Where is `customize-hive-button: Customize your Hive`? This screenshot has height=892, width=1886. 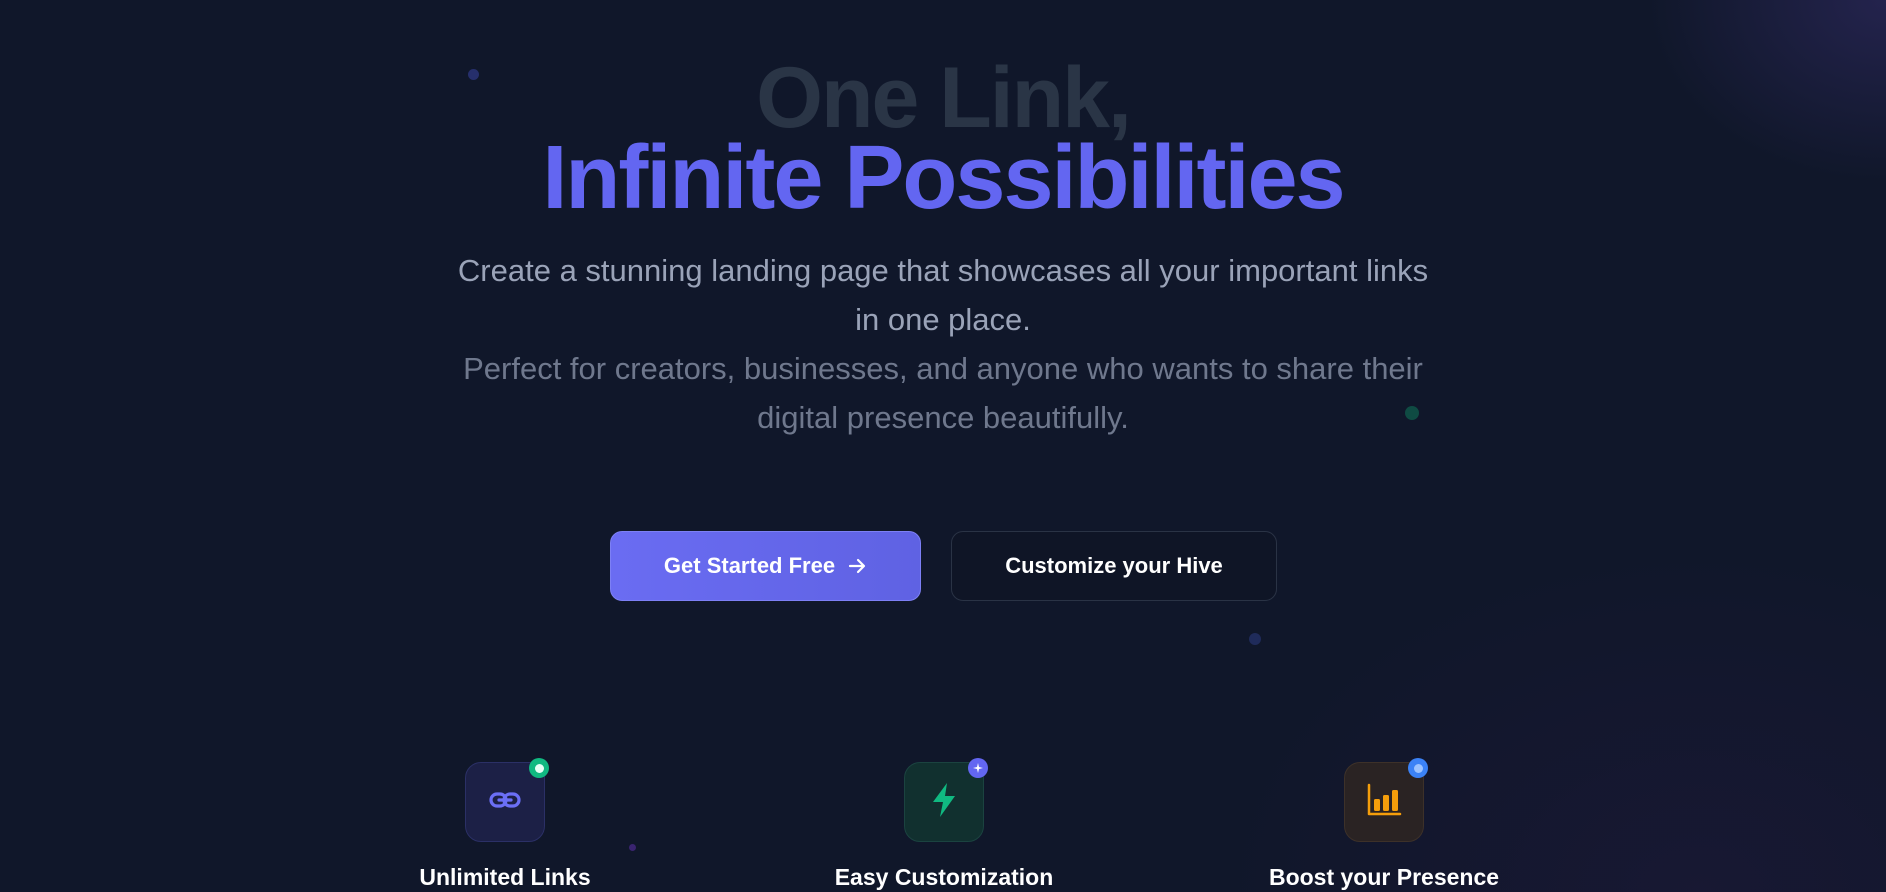
customize-hive-button: Customize your Hive is located at coordinates (1114, 566).